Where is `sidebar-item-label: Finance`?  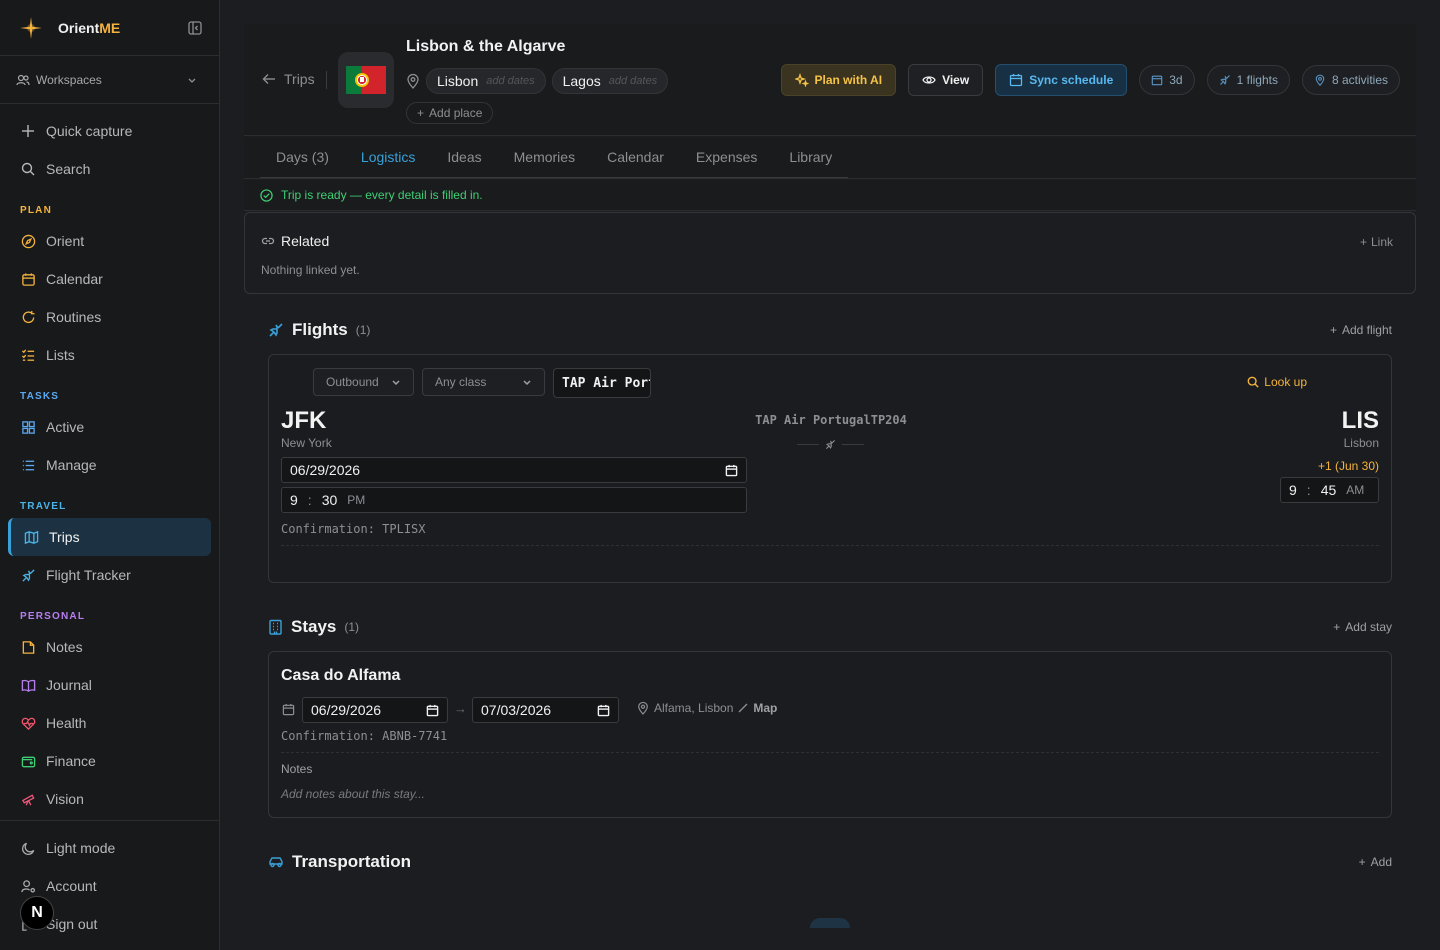
sidebar-item-label: Finance is located at coordinates (71, 761).